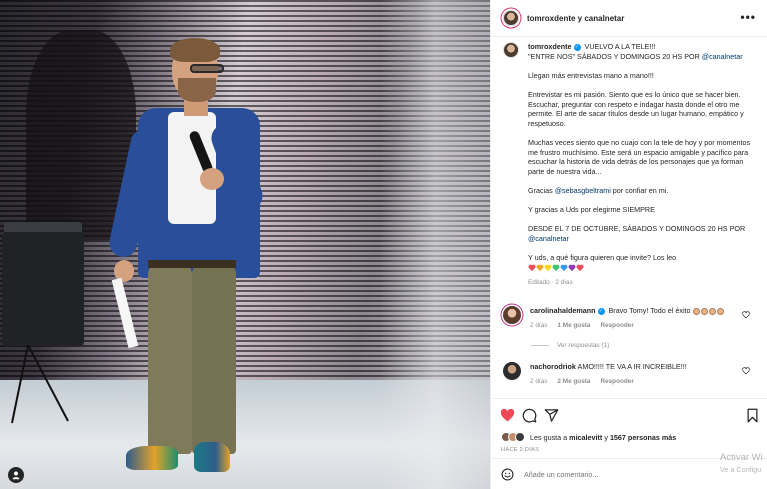 This screenshot has height=489, width=767. What do you see at coordinates (541, 190) in the screenshot?
I see `caption-p4-pre: Gracias` at bounding box center [541, 190].